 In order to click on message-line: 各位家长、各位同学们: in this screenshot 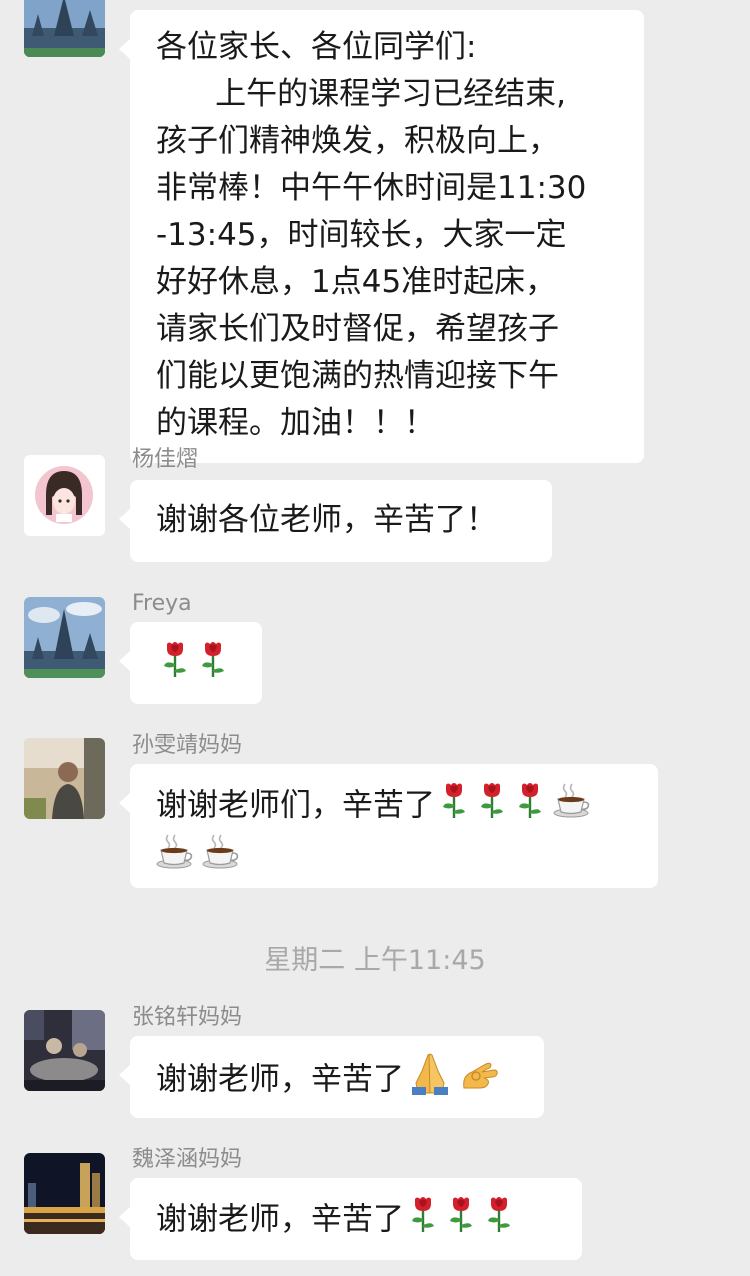, I will do `click(316, 47)`.